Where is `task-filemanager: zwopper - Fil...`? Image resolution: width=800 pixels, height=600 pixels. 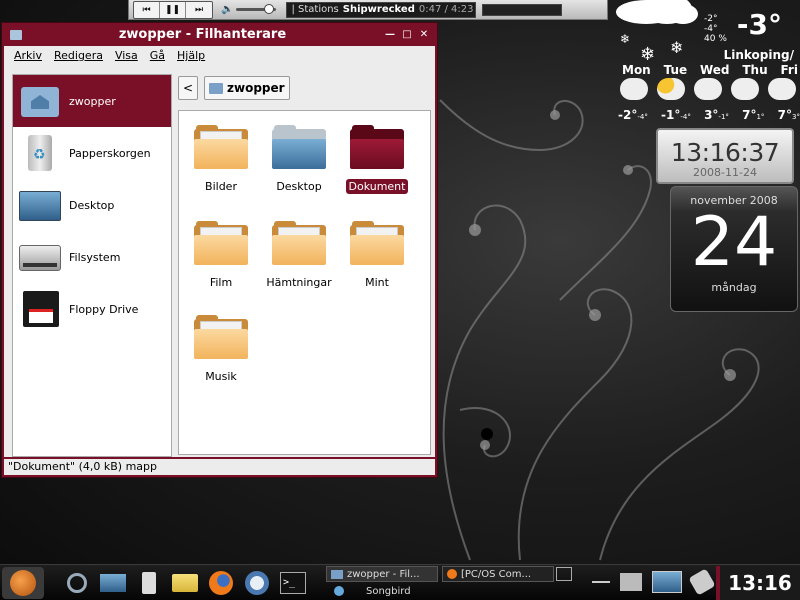
task-filemanager: zwopper - Fil... is located at coordinates (382, 574).